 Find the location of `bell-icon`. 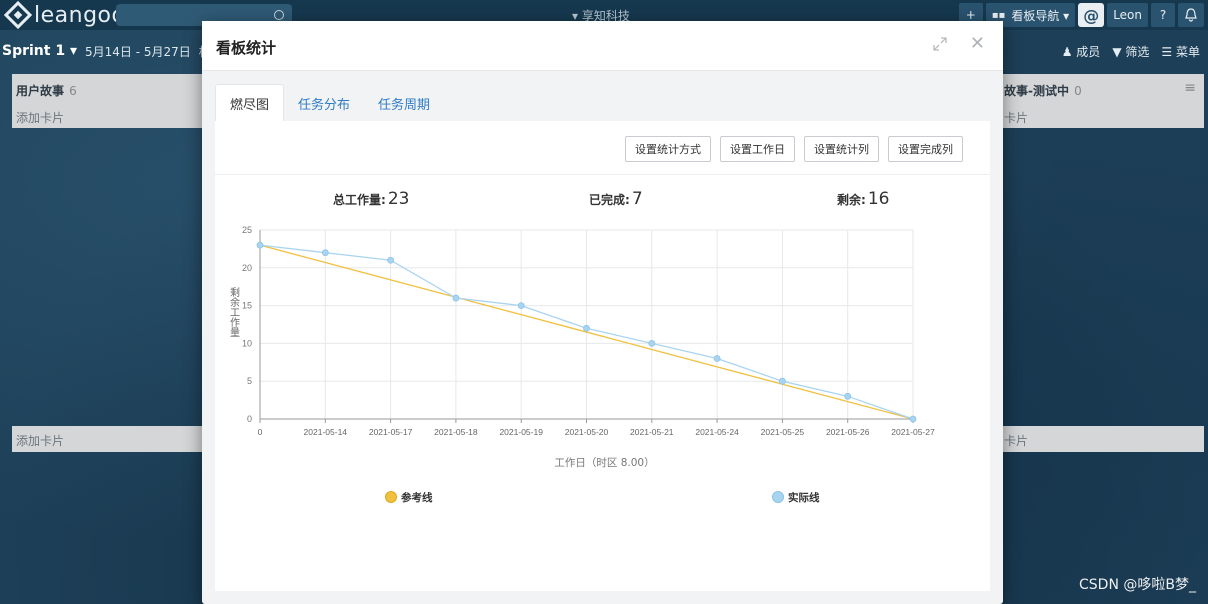

bell-icon is located at coordinates (1191, 15).